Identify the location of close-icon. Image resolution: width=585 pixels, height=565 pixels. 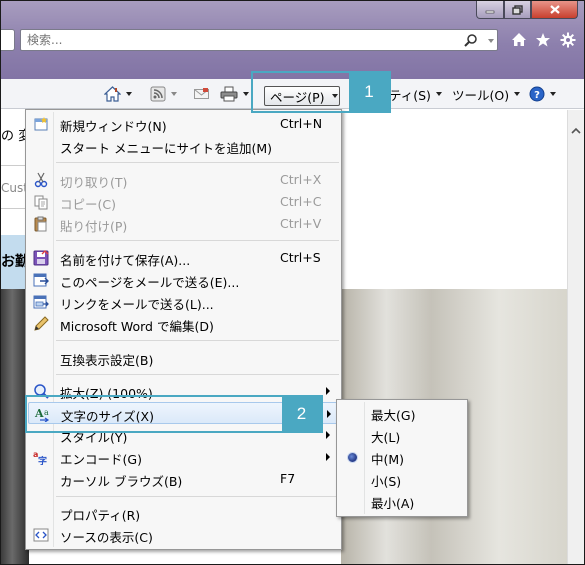
(554, 9).